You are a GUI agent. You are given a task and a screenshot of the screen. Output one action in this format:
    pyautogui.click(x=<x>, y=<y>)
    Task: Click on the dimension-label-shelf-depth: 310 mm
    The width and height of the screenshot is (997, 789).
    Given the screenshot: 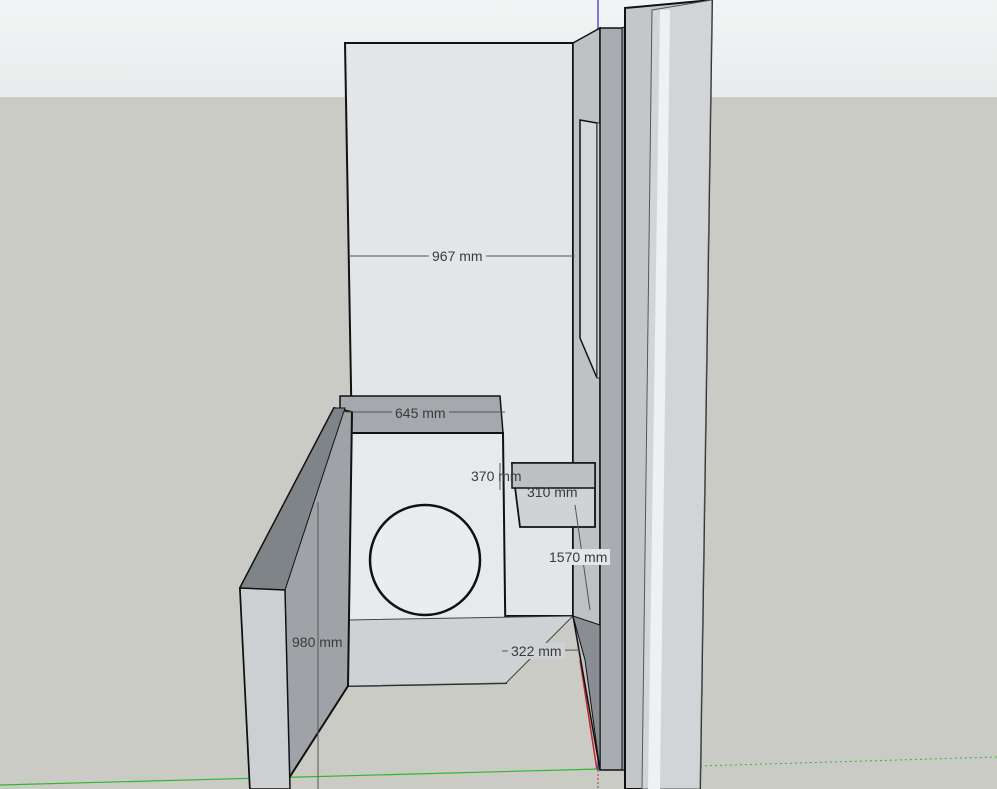 What is the action you would take?
    pyautogui.click(x=552, y=492)
    